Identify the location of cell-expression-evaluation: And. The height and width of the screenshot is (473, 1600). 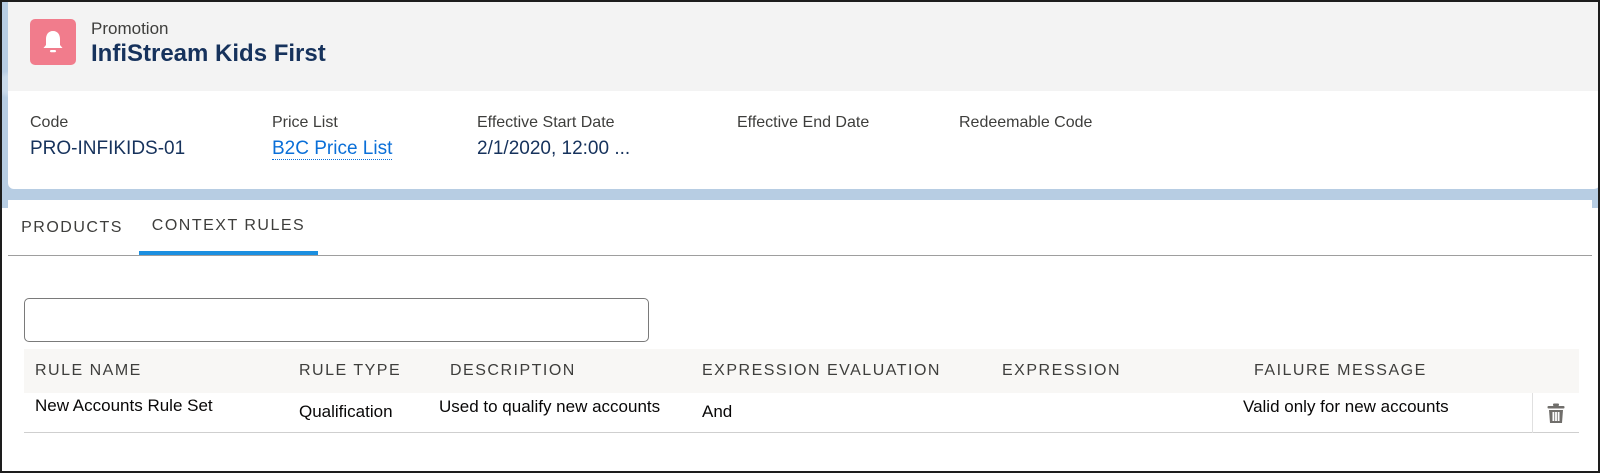
(717, 411).